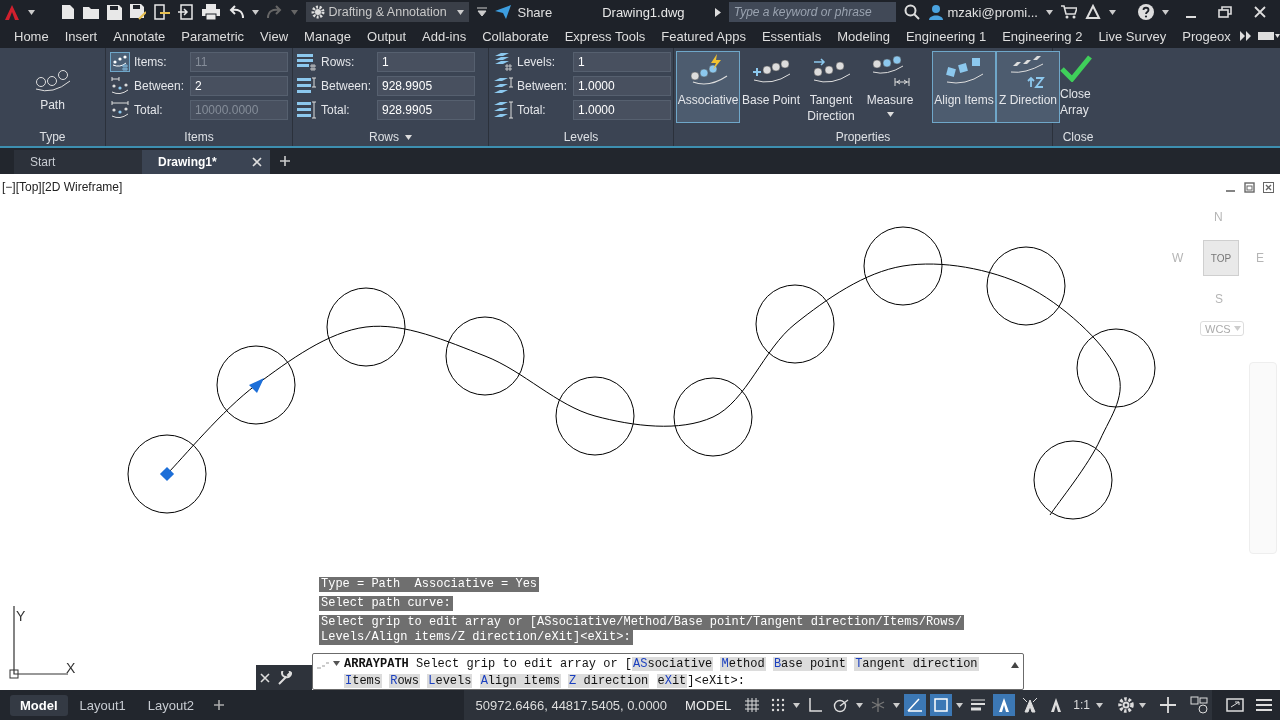 The image size is (1280, 720). What do you see at coordinates (1199, 705) in the screenshot?
I see `shapes-icon` at bounding box center [1199, 705].